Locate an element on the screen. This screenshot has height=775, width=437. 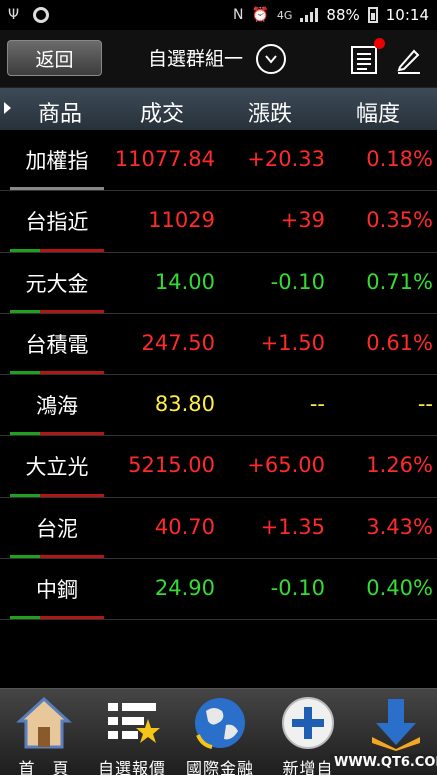
table-row: 台積電 247.50 +1.50 0.61% is located at coordinates (218, 344).